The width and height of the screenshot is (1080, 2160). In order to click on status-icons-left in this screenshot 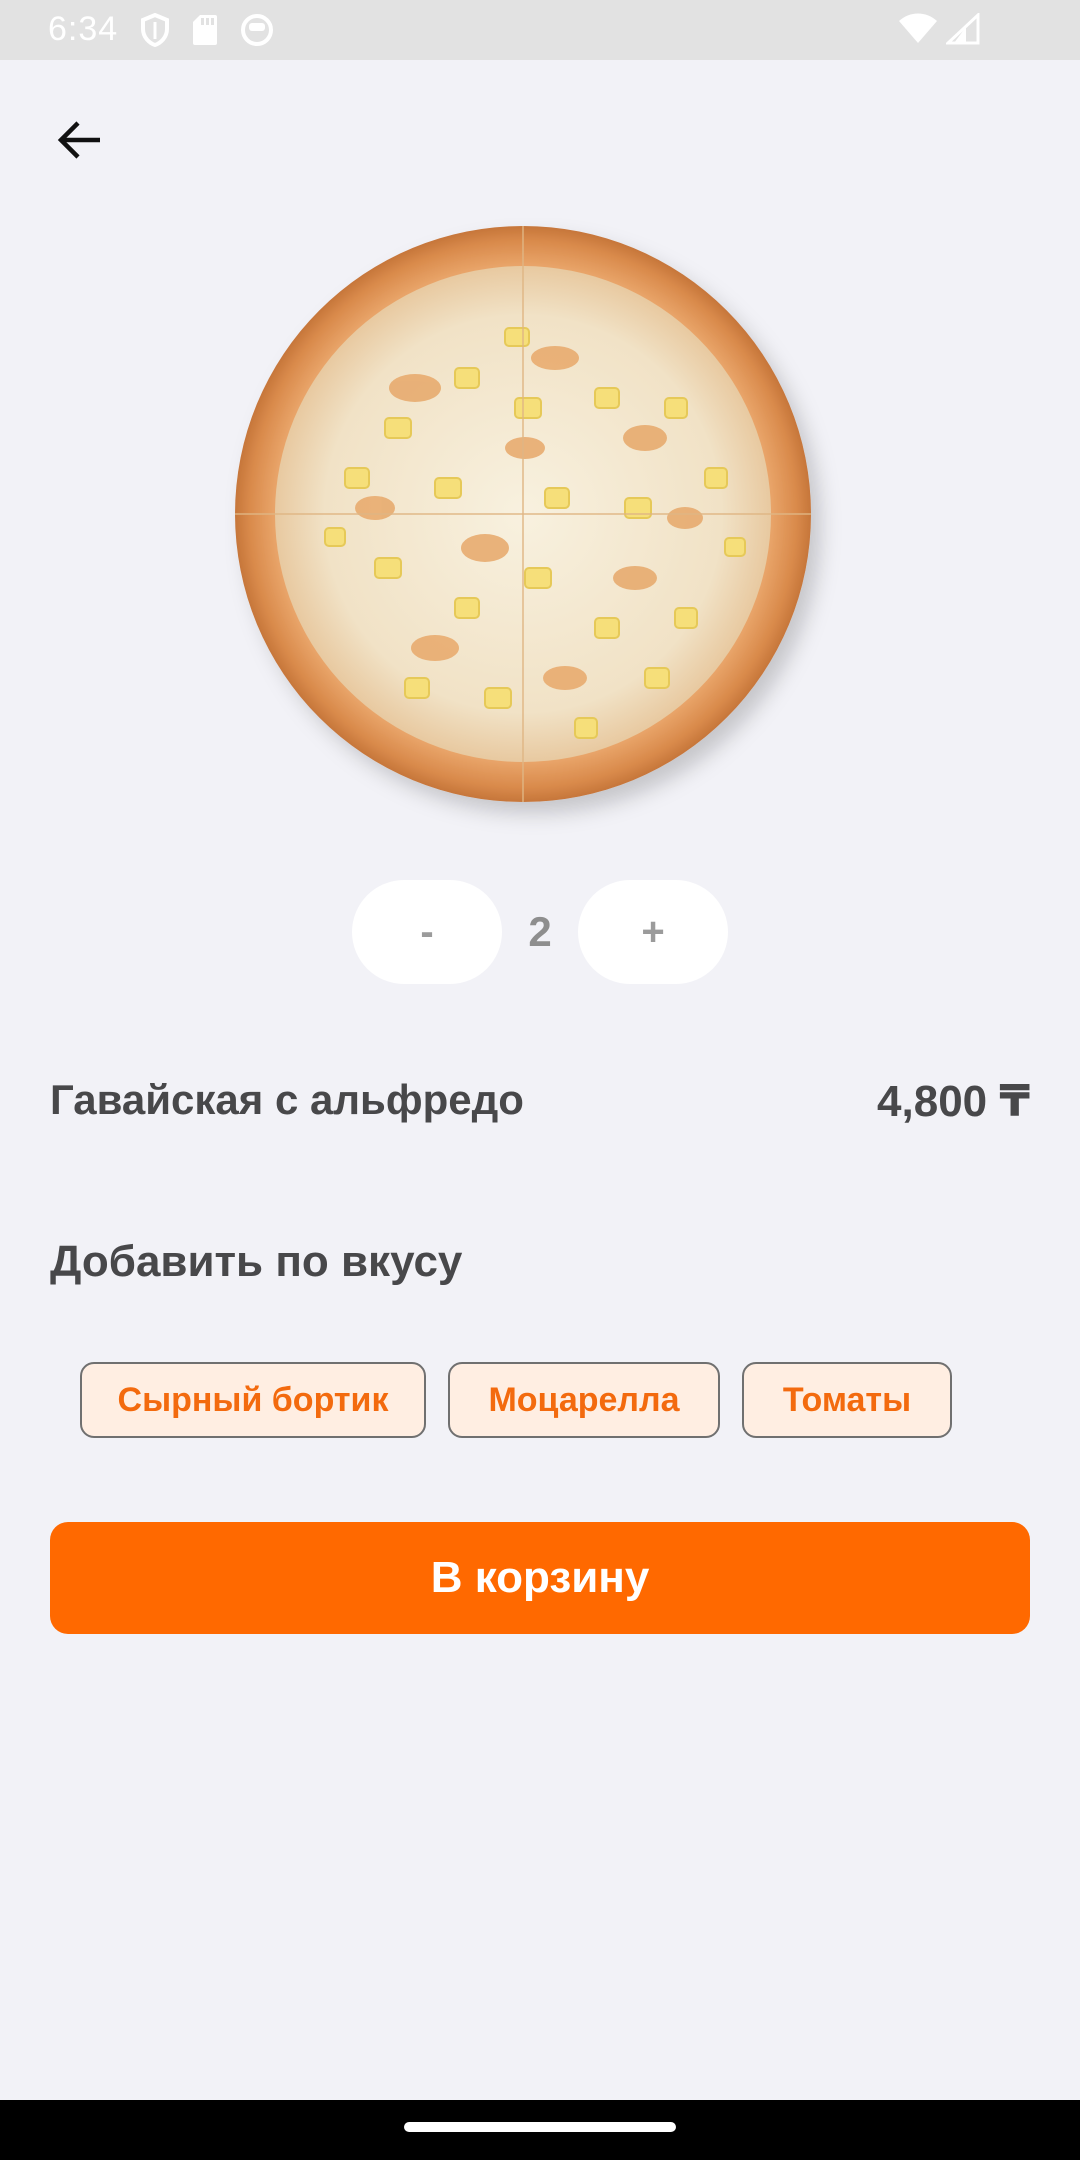, I will do `click(207, 30)`.